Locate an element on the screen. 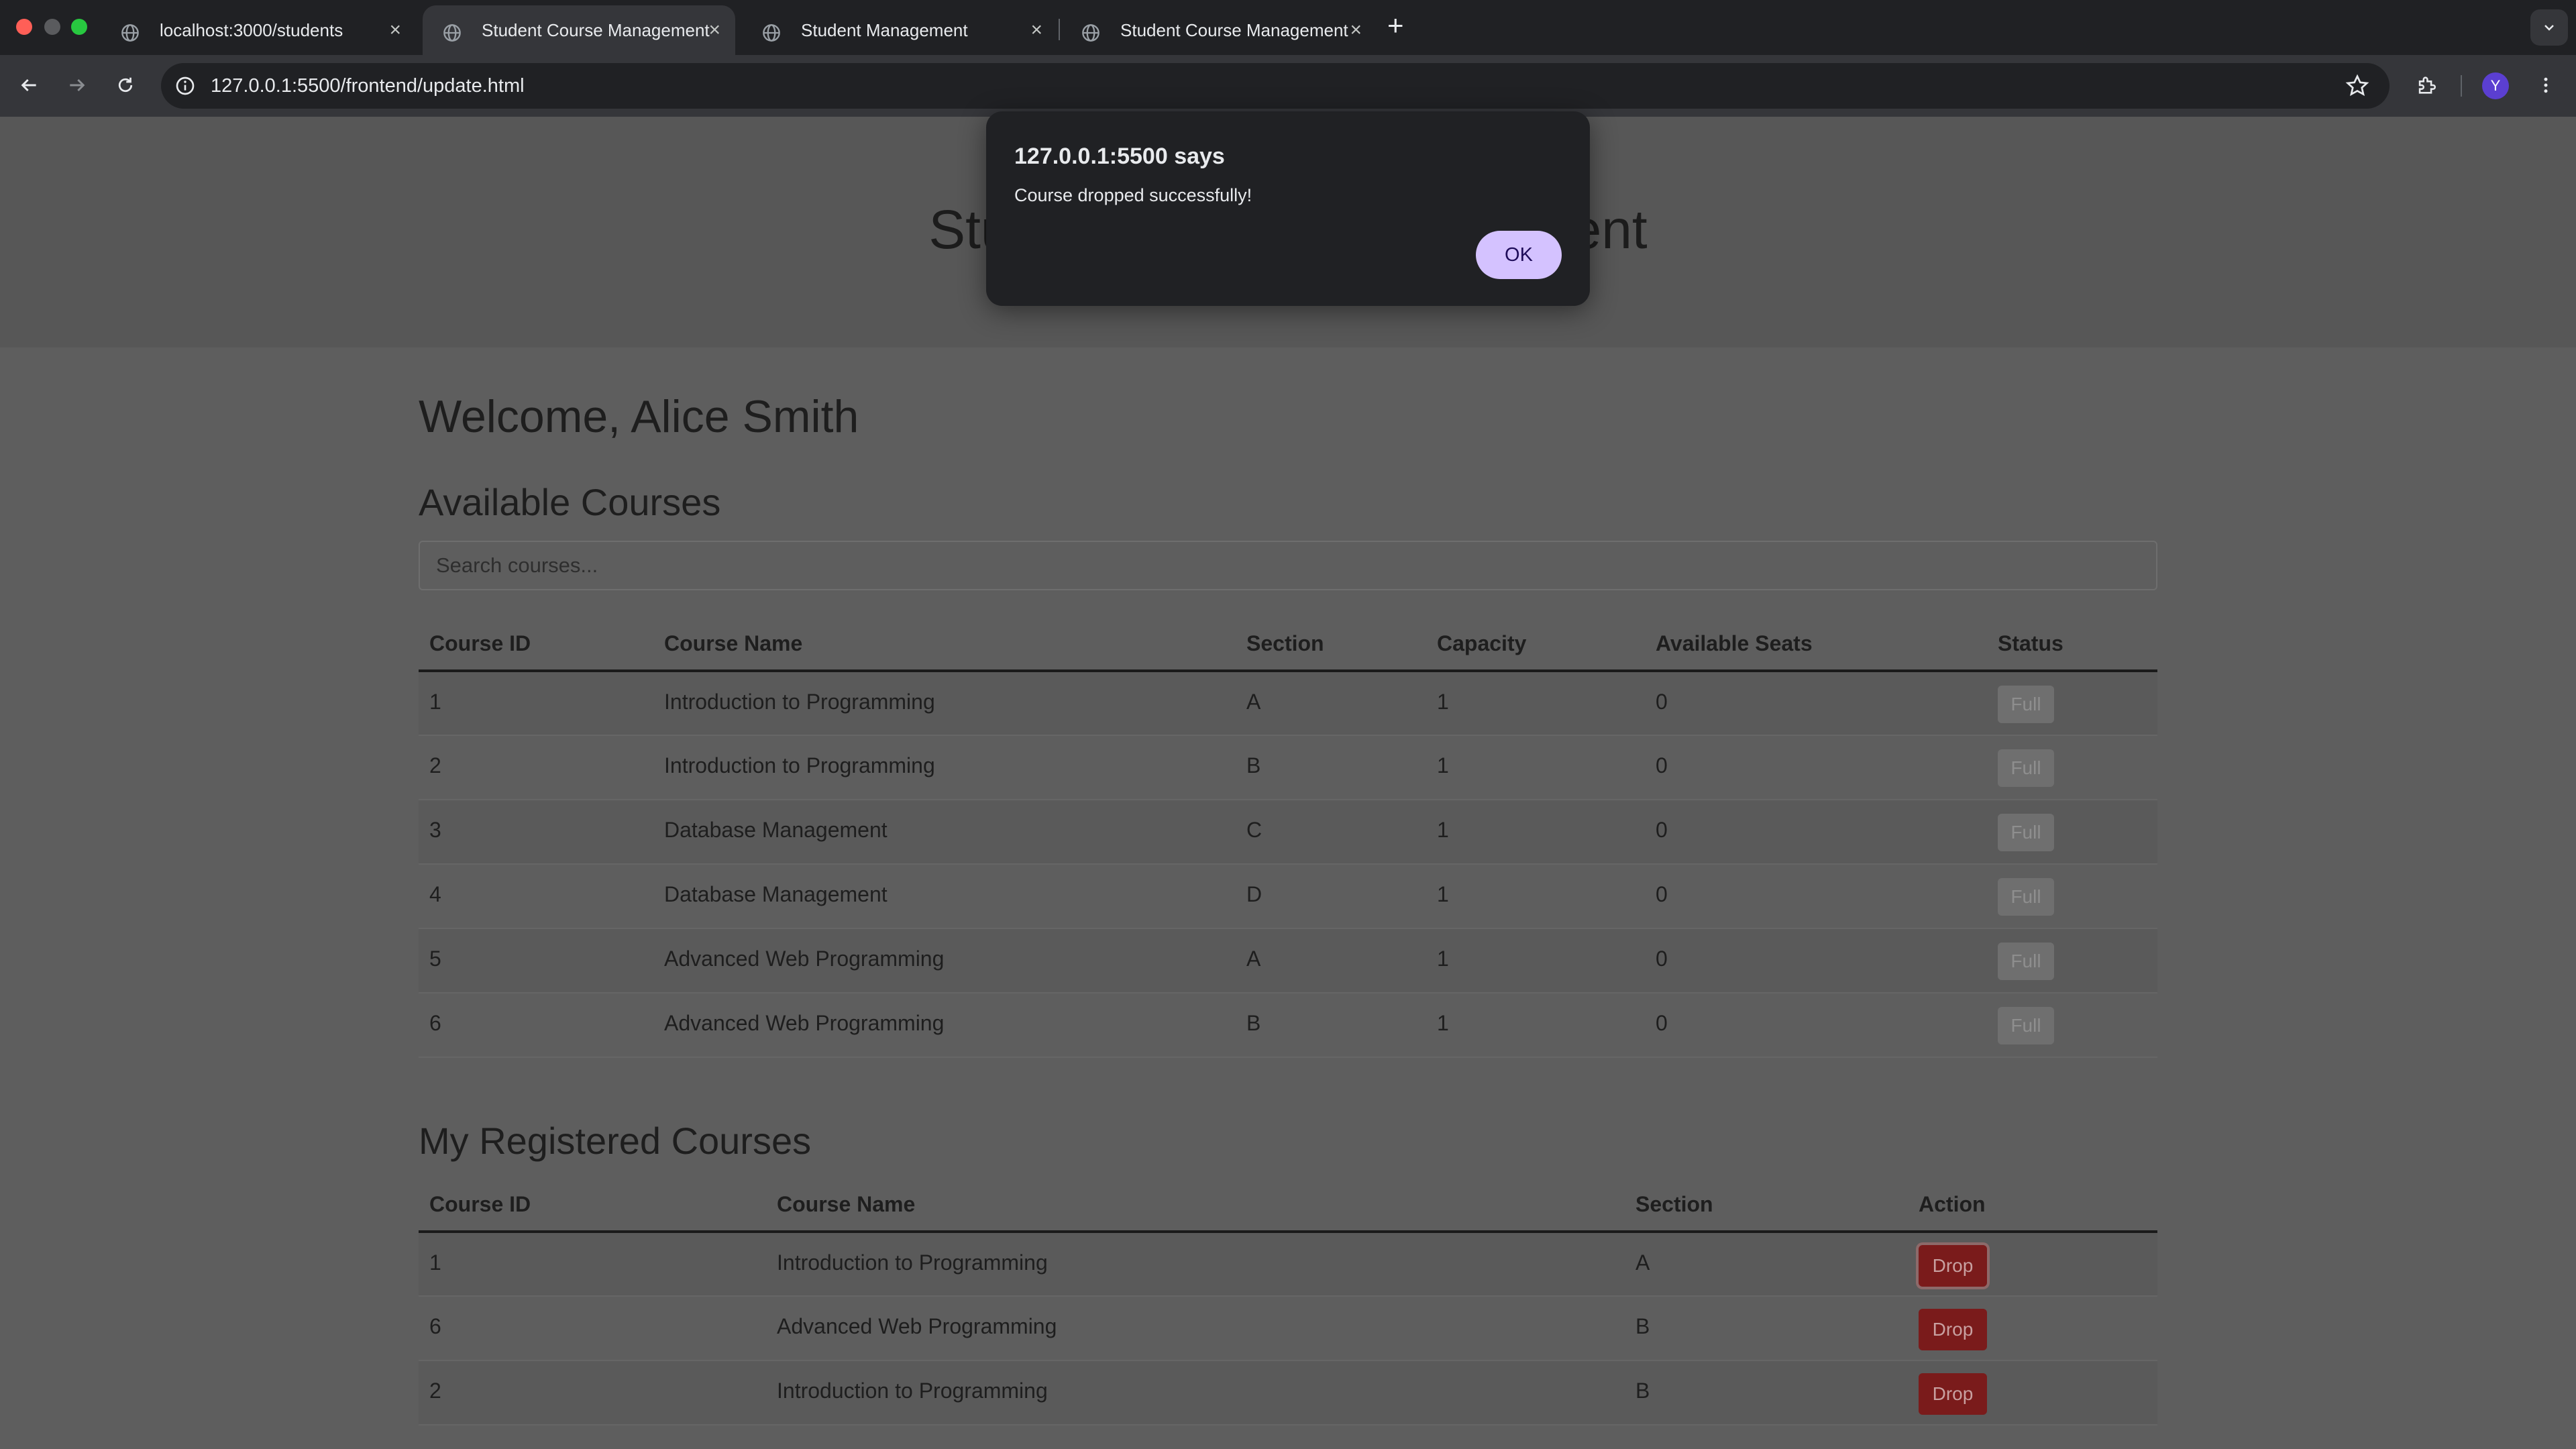 Image resolution: width=2576 pixels, height=1449 pixels. search-input is located at coordinates (1288, 565).